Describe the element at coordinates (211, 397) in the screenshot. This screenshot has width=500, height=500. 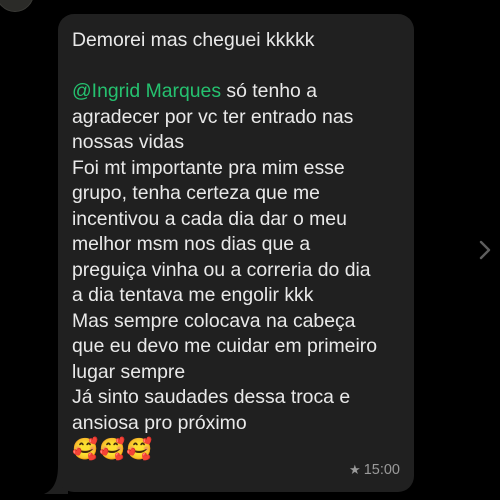
I see `message-line: Já sinto saudades dessa troca e` at that location.